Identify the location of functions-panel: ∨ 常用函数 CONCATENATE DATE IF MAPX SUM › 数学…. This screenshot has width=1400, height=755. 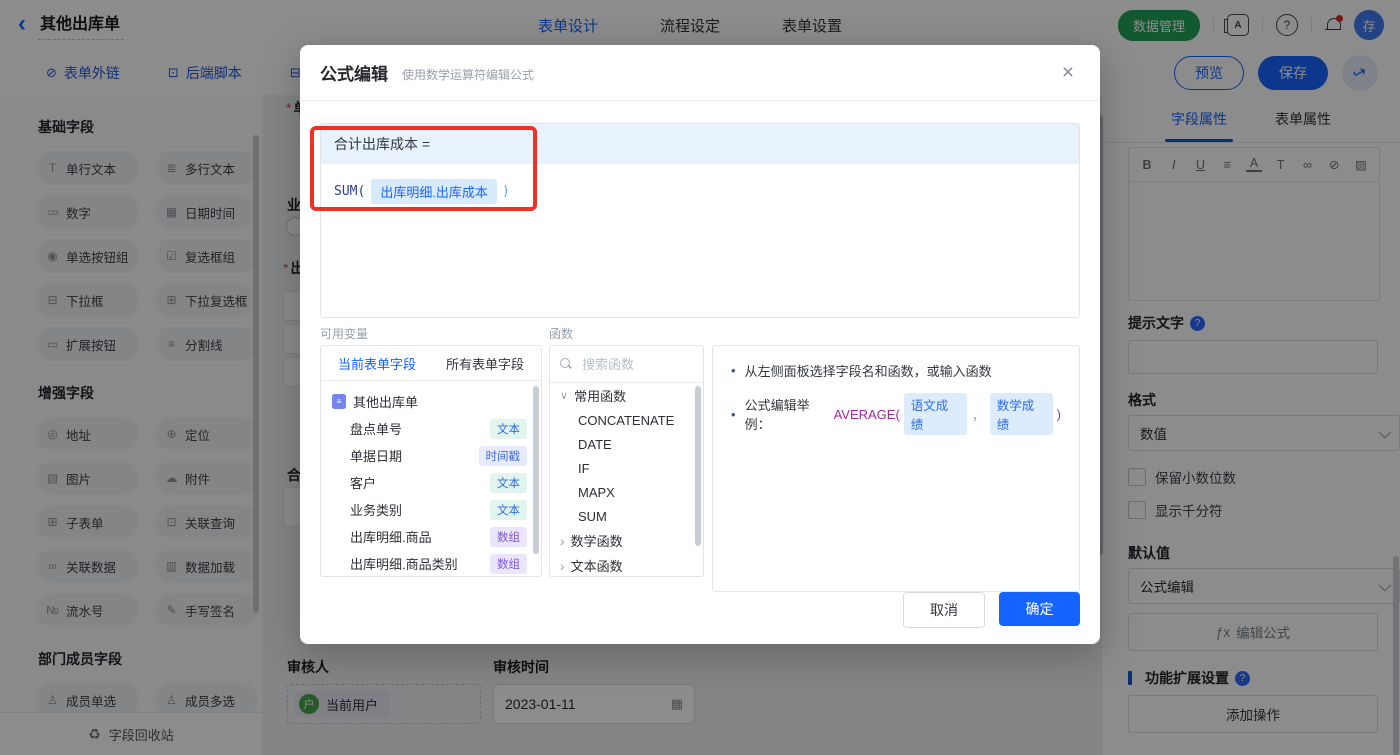
(626, 461).